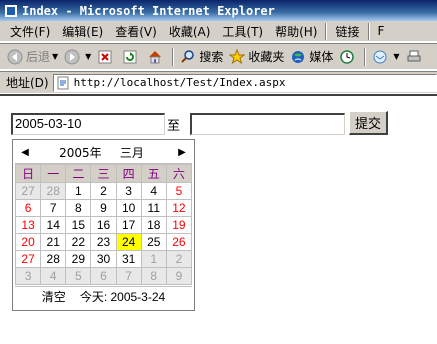  Describe the element at coordinates (179, 242) in the screenshot. I see `calendar-day: 26` at that location.